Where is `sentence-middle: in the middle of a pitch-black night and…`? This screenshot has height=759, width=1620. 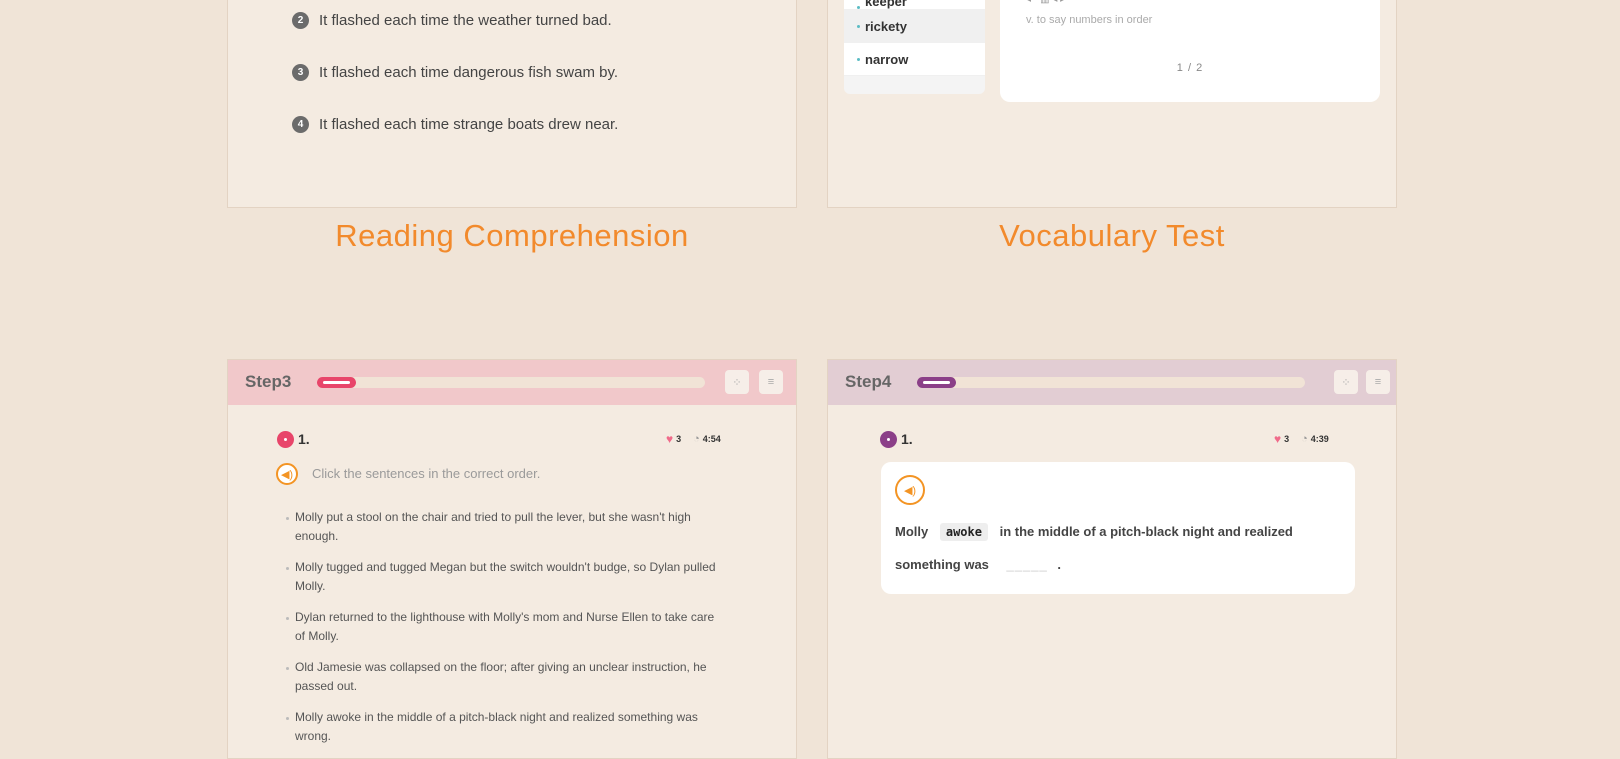
sentence-middle: in the middle of a pitch-black night and… is located at coordinates (1146, 531).